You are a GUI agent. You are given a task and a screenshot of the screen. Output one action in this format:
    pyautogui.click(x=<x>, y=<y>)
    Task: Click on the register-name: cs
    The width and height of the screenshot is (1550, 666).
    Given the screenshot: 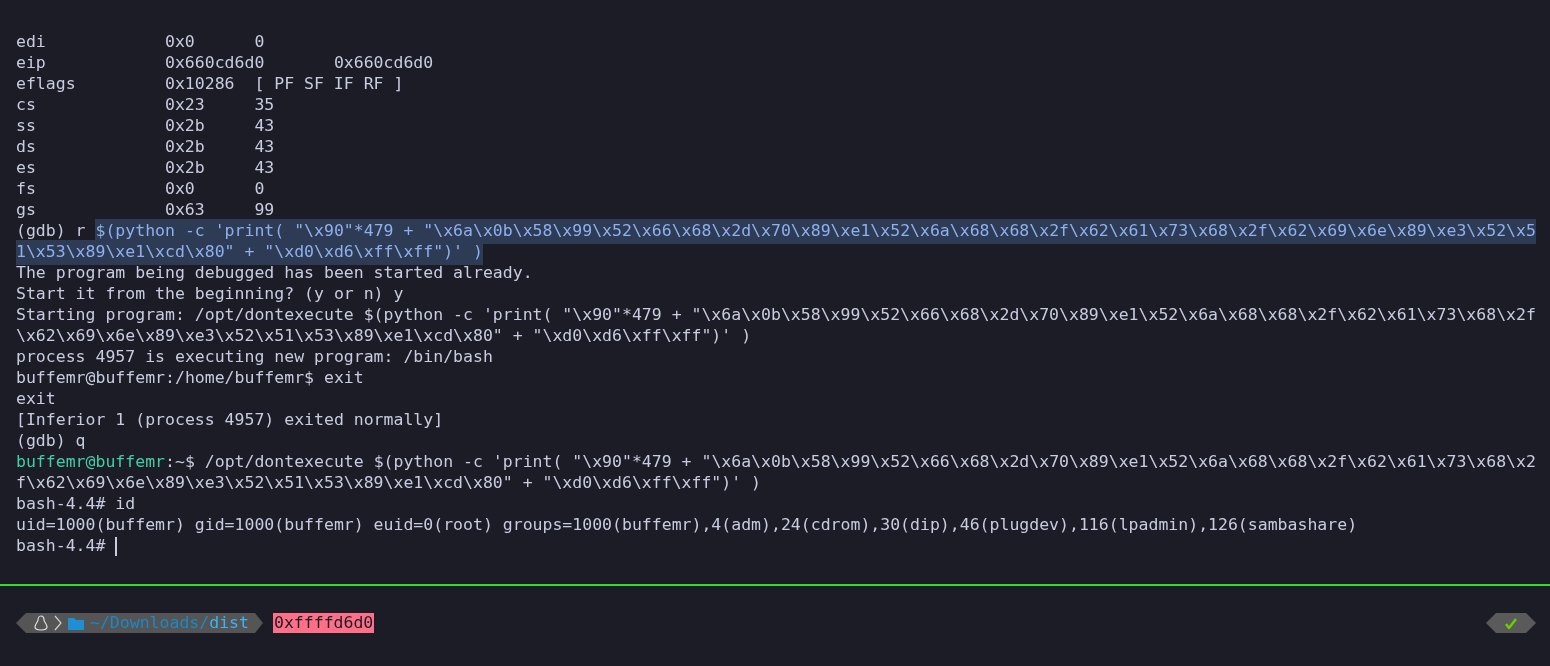 What is the action you would take?
    pyautogui.click(x=26, y=105)
    